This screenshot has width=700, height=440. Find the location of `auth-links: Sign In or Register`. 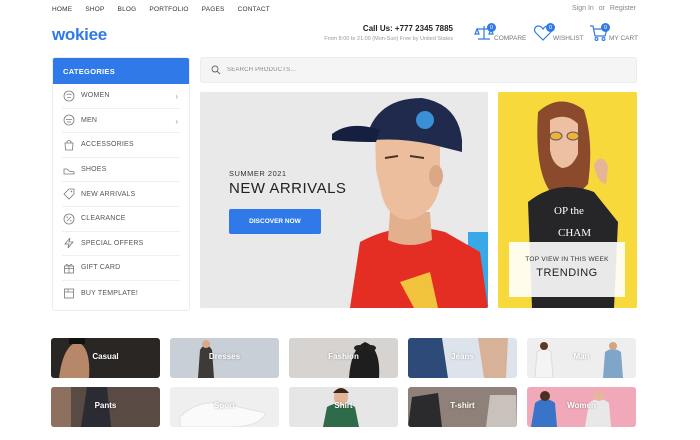

auth-links: Sign In or Register is located at coordinates (604, 8).